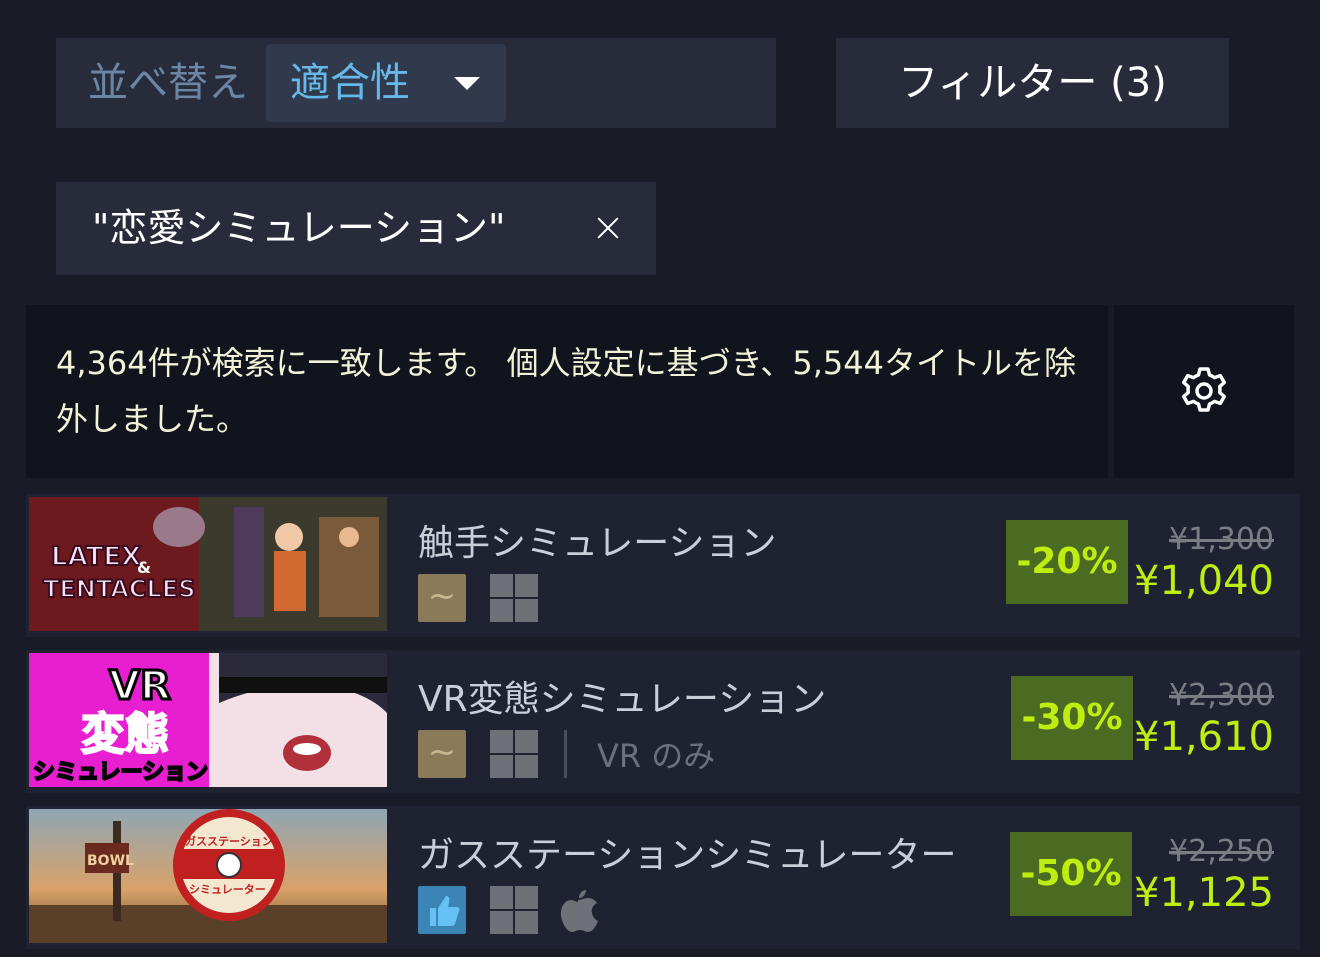 The image size is (1320, 957). Describe the element at coordinates (1067, 562) in the screenshot. I see `discount-badge: -20%` at that location.